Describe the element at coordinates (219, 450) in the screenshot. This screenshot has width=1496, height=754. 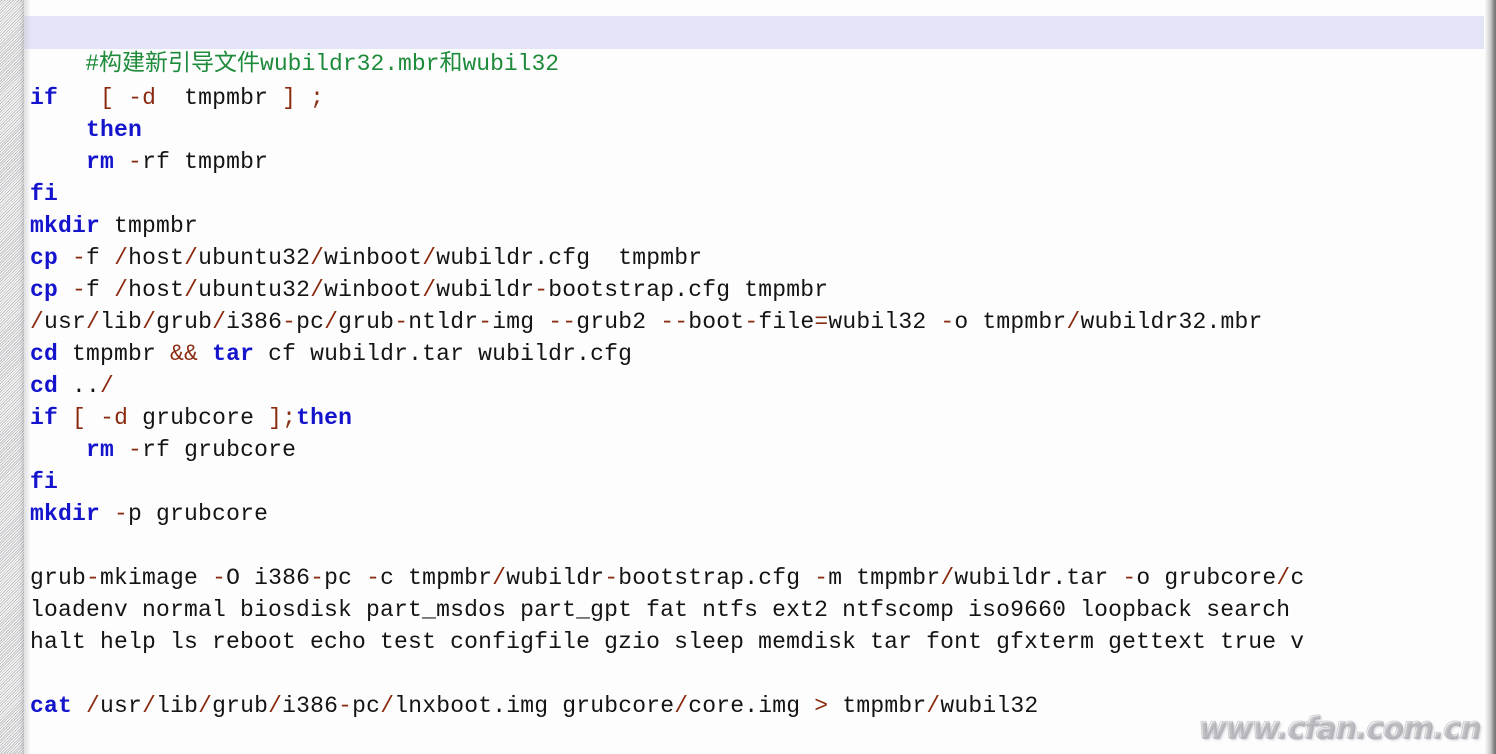
I see `code-token: rf grubcore` at that location.